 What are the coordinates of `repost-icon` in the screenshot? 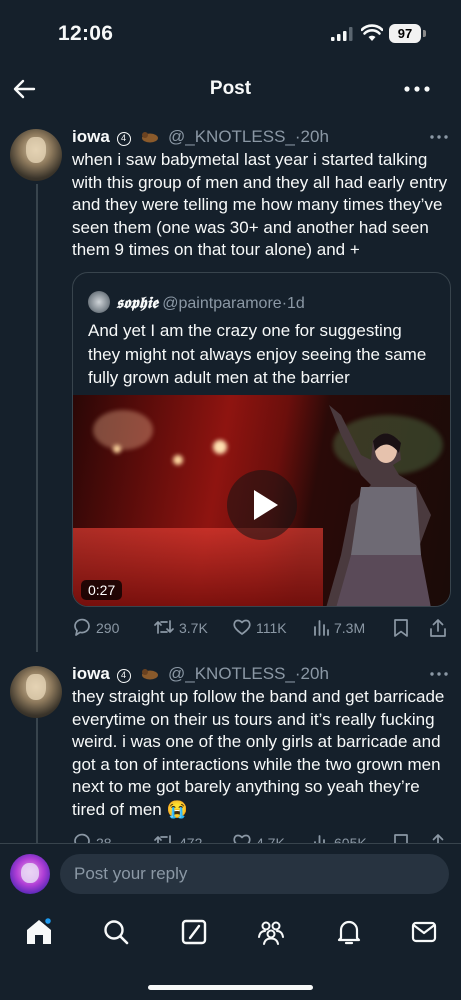 It's located at (164, 627).